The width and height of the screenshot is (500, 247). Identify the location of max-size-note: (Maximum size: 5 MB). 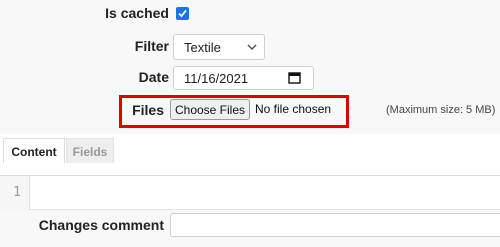
(441, 110).